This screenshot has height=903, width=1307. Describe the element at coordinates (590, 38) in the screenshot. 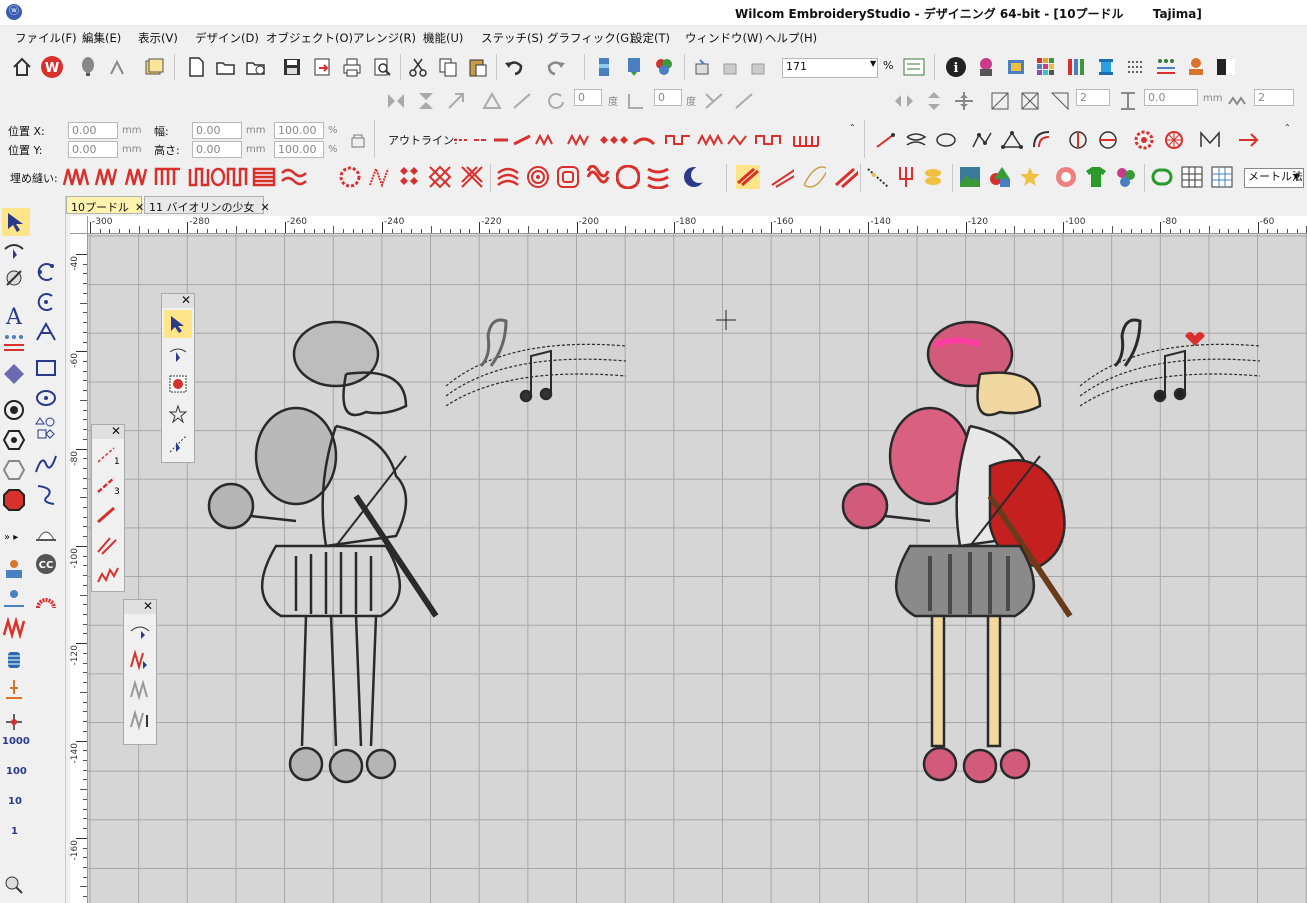

I see `menu-graphics: グラフィック(G)` at that location.